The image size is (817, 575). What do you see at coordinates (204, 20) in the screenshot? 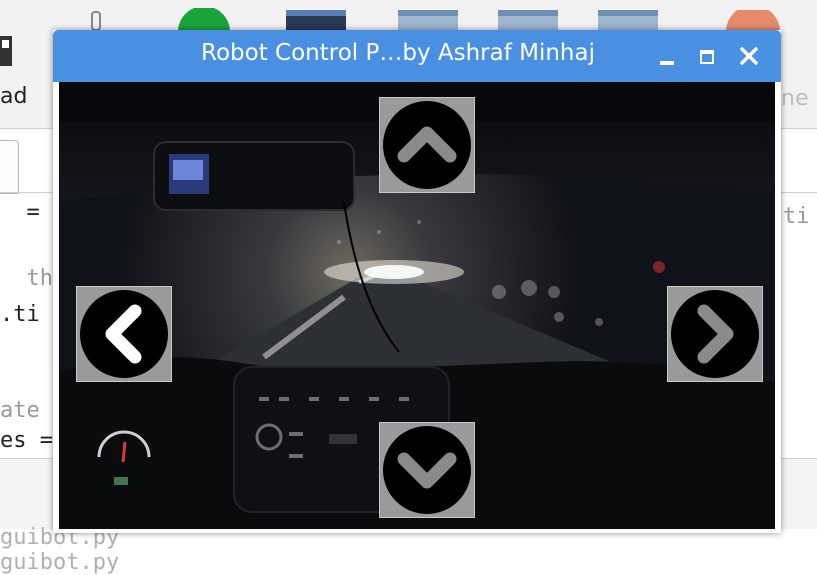
I see `run-icon` at bounding box center [204, 20].